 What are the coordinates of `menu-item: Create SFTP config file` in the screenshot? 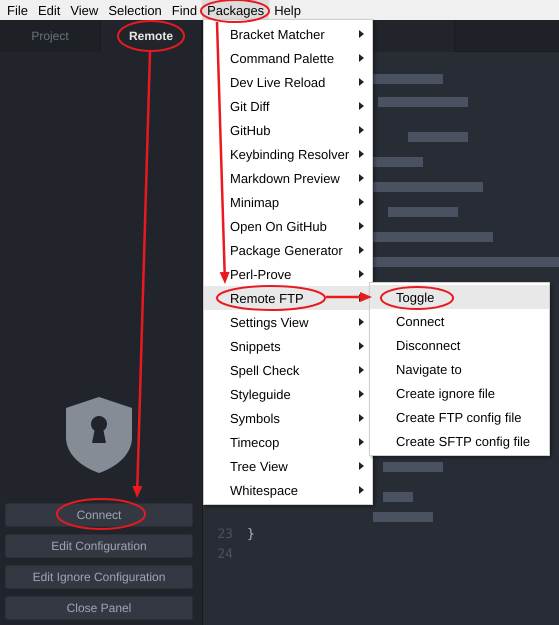 It's located at (459, 441).